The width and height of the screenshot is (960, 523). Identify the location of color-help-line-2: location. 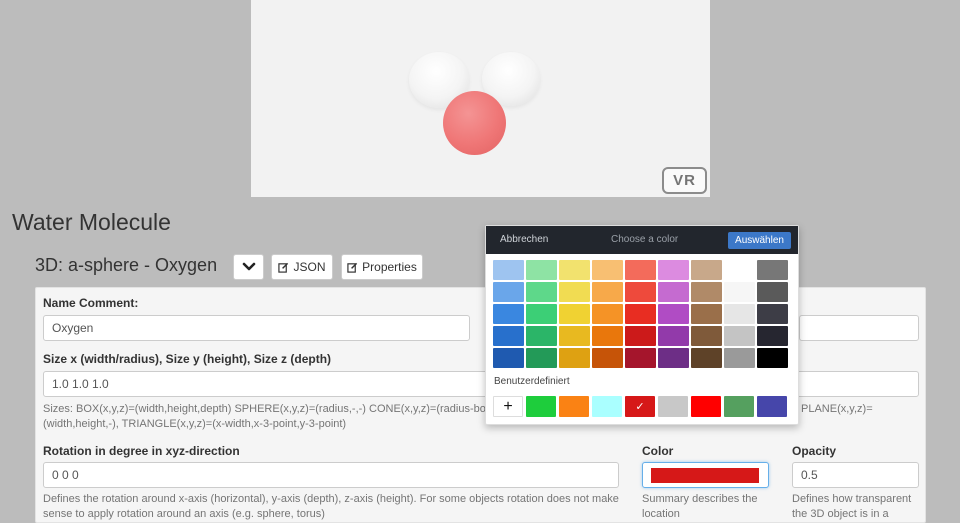
(661, 514).